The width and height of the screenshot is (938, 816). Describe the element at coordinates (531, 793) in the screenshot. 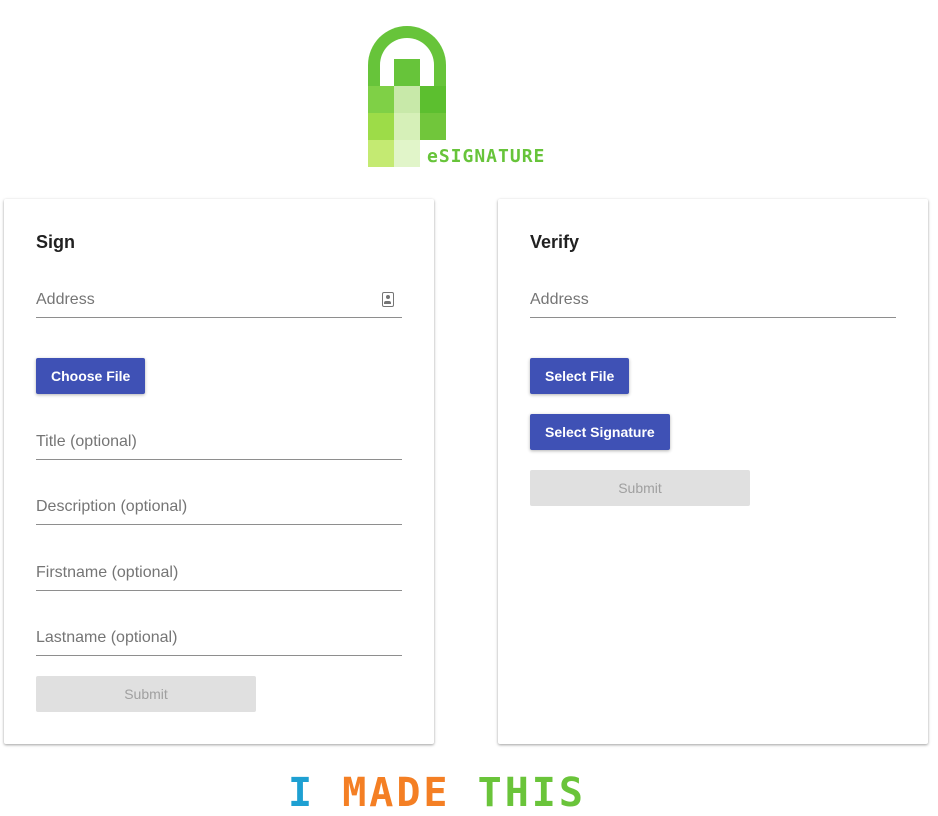

I see `banner-word-this: THIS` at that location.